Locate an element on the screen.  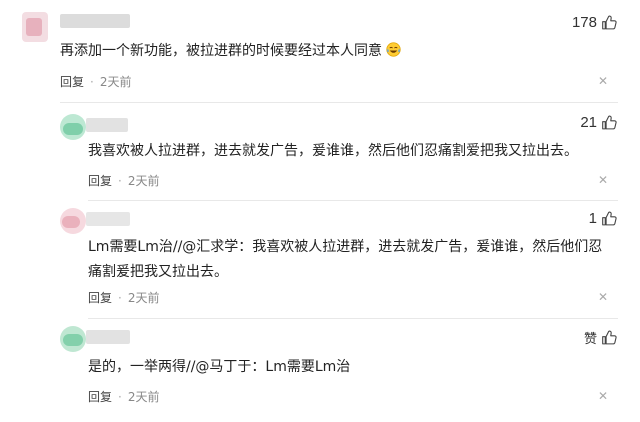
crying-laughing-face-icon is located at coordinates (394, 49).